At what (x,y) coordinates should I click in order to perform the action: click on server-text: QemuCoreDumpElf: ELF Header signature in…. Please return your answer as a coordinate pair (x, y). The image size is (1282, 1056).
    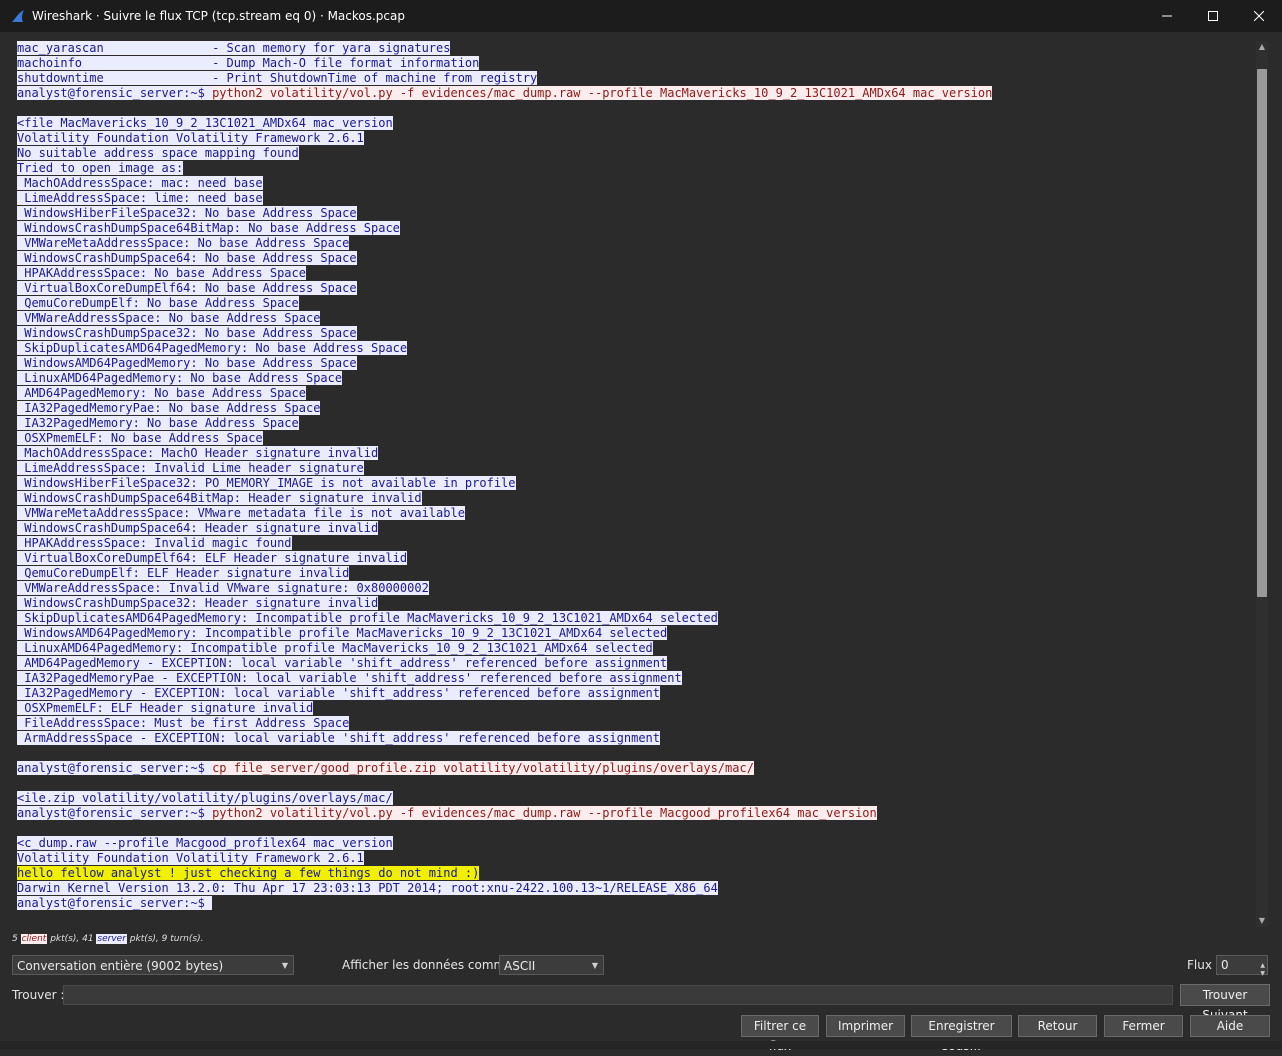
    Looking at the image, I should click on (183, 573).